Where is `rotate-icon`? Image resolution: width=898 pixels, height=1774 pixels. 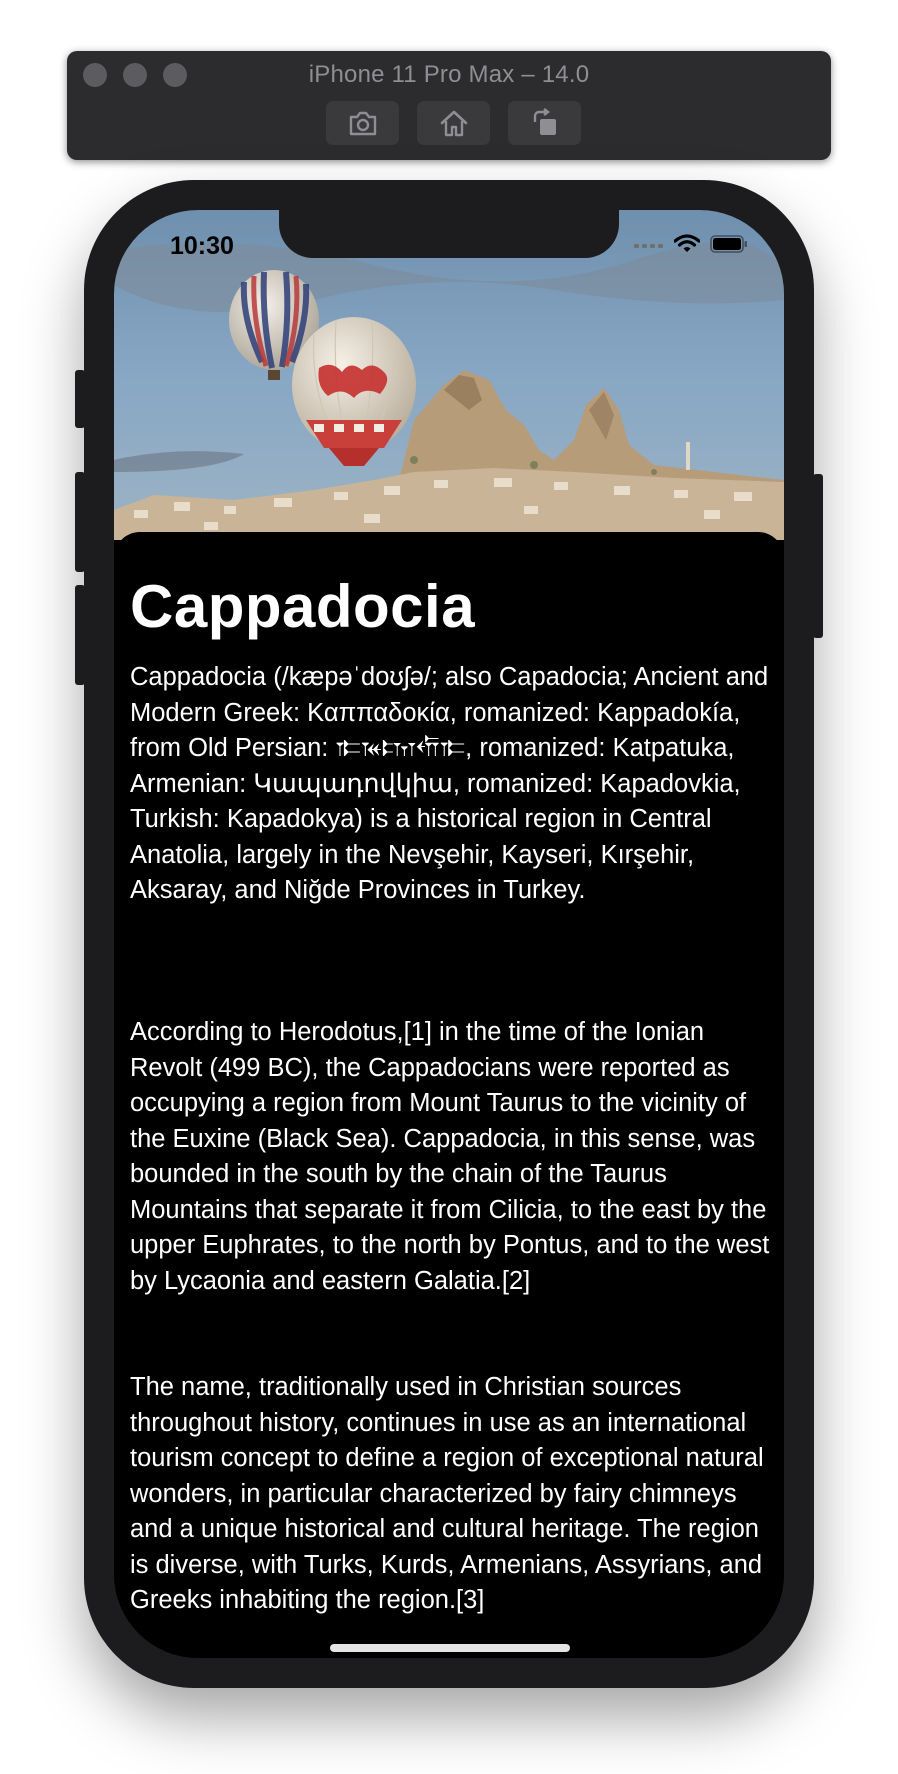
rotate-icon is located at coordinates (544, 121).